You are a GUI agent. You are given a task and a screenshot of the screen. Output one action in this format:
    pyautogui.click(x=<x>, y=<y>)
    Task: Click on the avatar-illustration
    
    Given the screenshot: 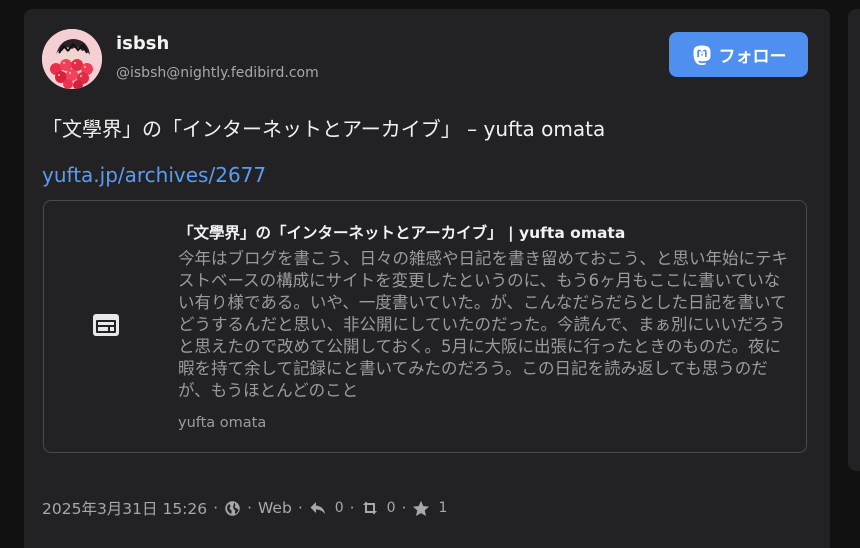 What is the action you would take?
    pyautogui.click(x=72, y=59)
    